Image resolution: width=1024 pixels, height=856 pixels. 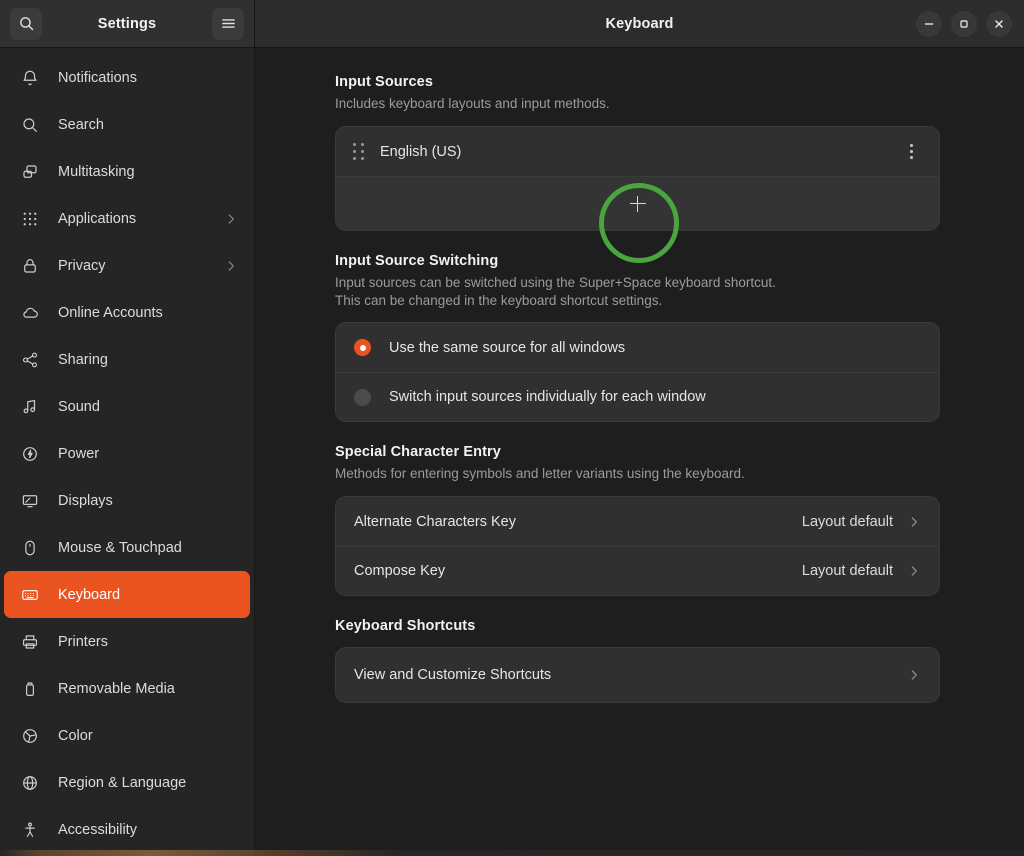 I want to click on drag-handle-icon, so click(x=359, y=151).